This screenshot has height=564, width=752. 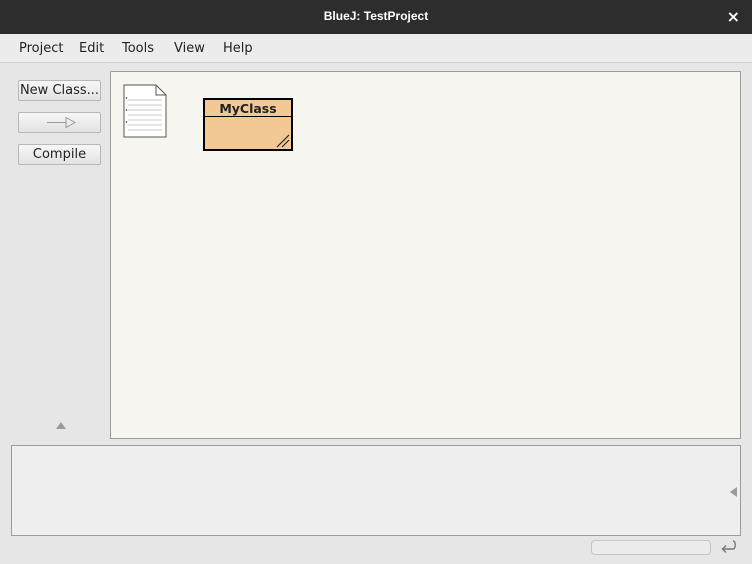 I want to click on window-title: BlueJ: TestProject, so click(x=376, y=16).